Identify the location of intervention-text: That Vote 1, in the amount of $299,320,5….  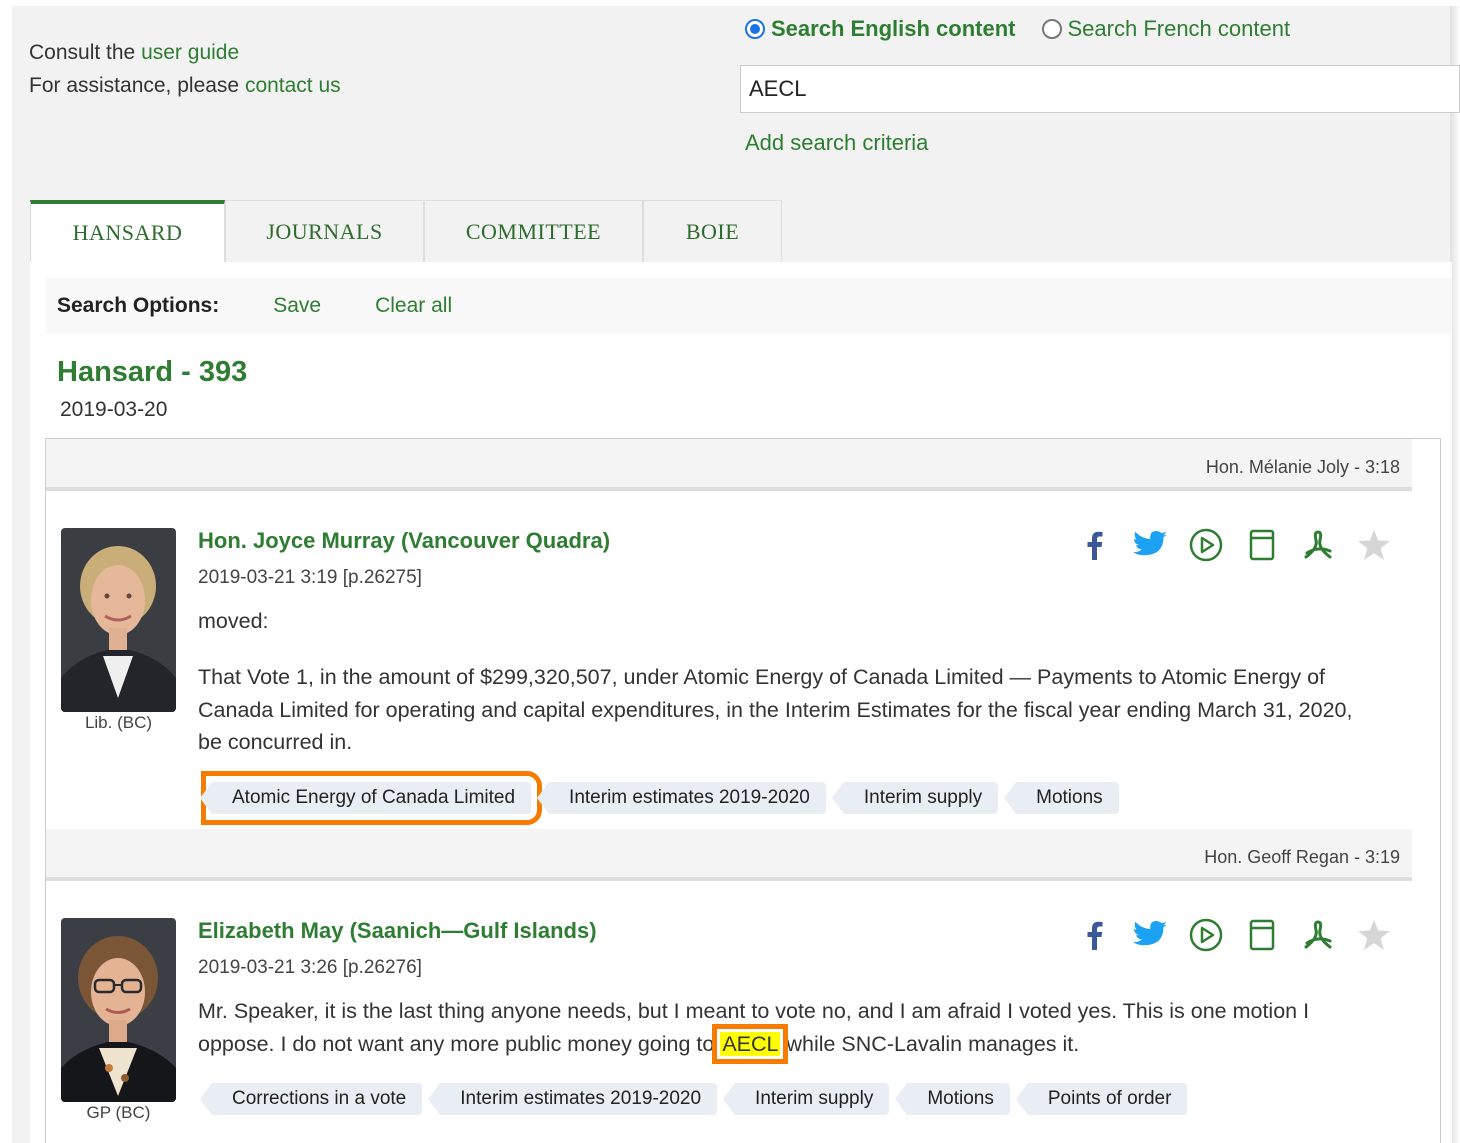
(775, 709).